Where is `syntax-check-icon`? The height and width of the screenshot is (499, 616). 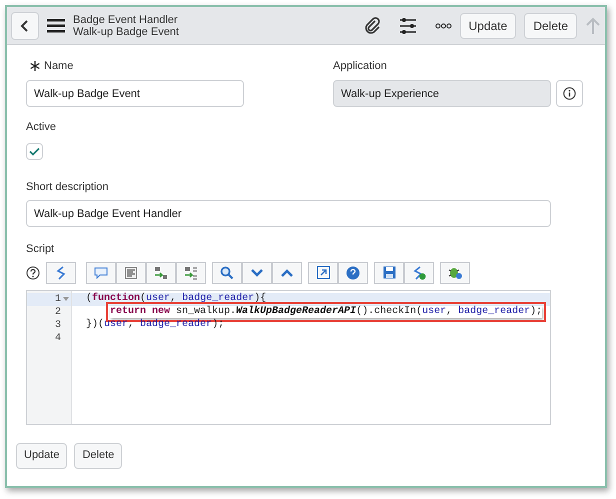 syntax-check-icon is located at coordinates (419, 273).